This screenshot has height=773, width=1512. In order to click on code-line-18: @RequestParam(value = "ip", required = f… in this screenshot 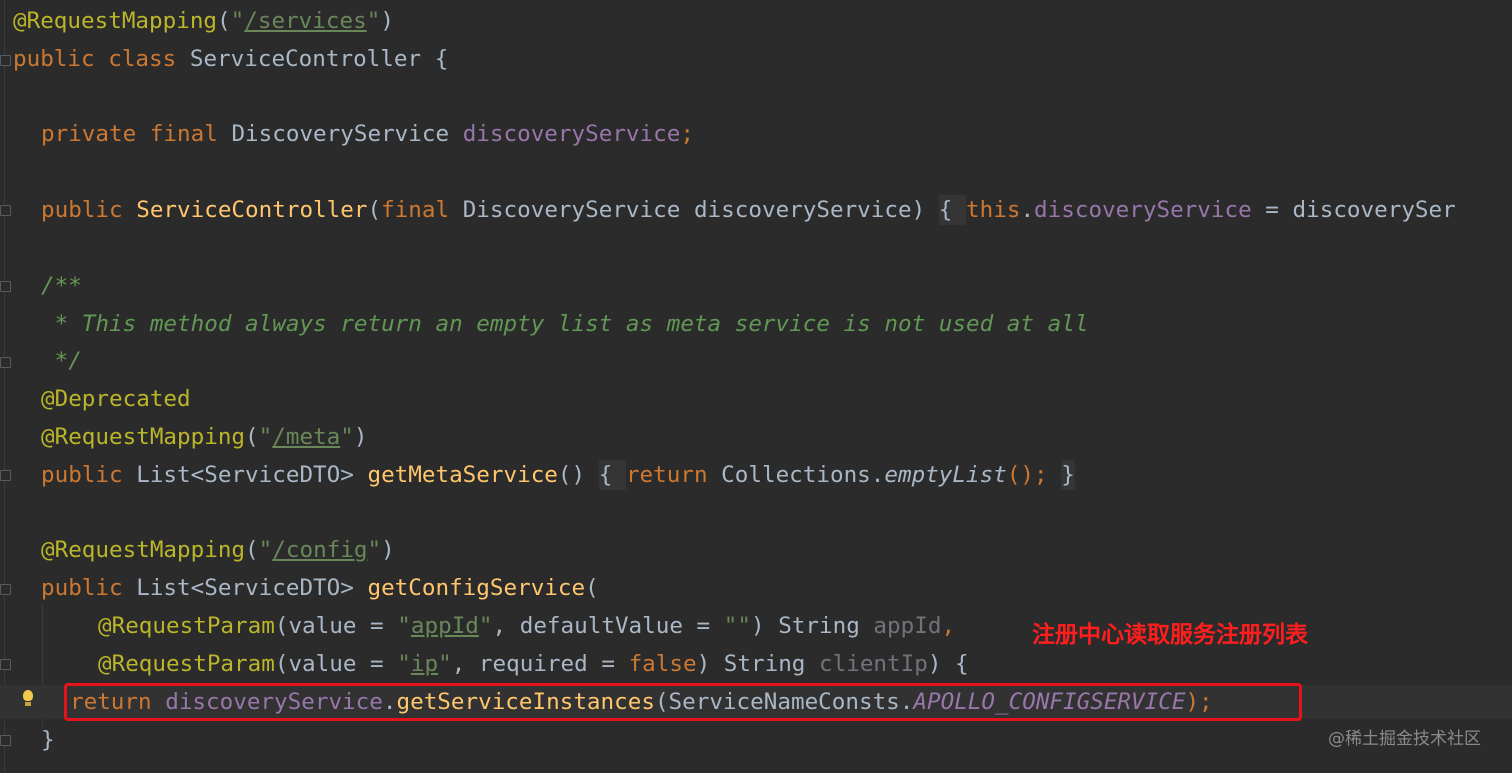, I will do `click(533, 664)`.